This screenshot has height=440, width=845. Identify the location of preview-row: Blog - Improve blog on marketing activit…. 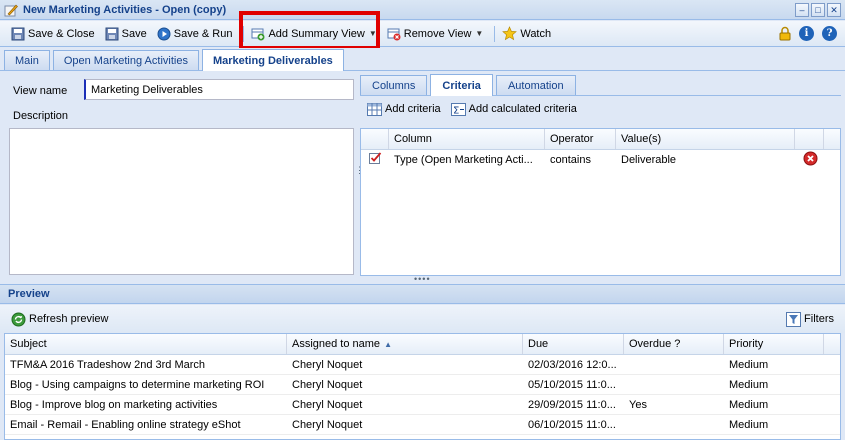
(422, 405).